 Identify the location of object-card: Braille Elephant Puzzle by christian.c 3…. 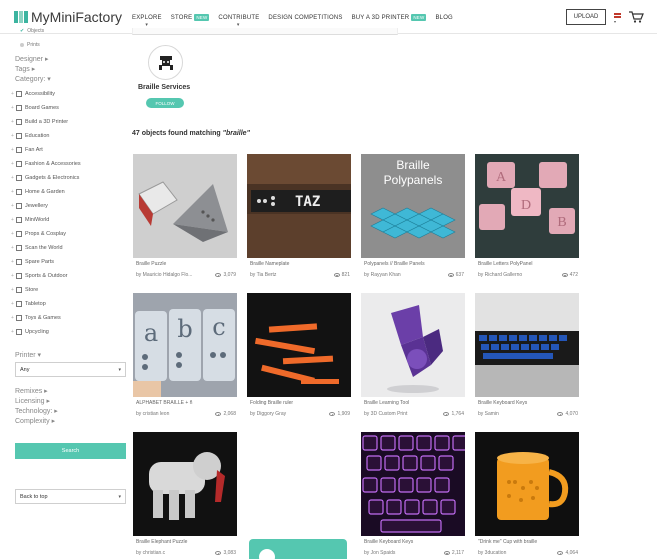
(185, 494).